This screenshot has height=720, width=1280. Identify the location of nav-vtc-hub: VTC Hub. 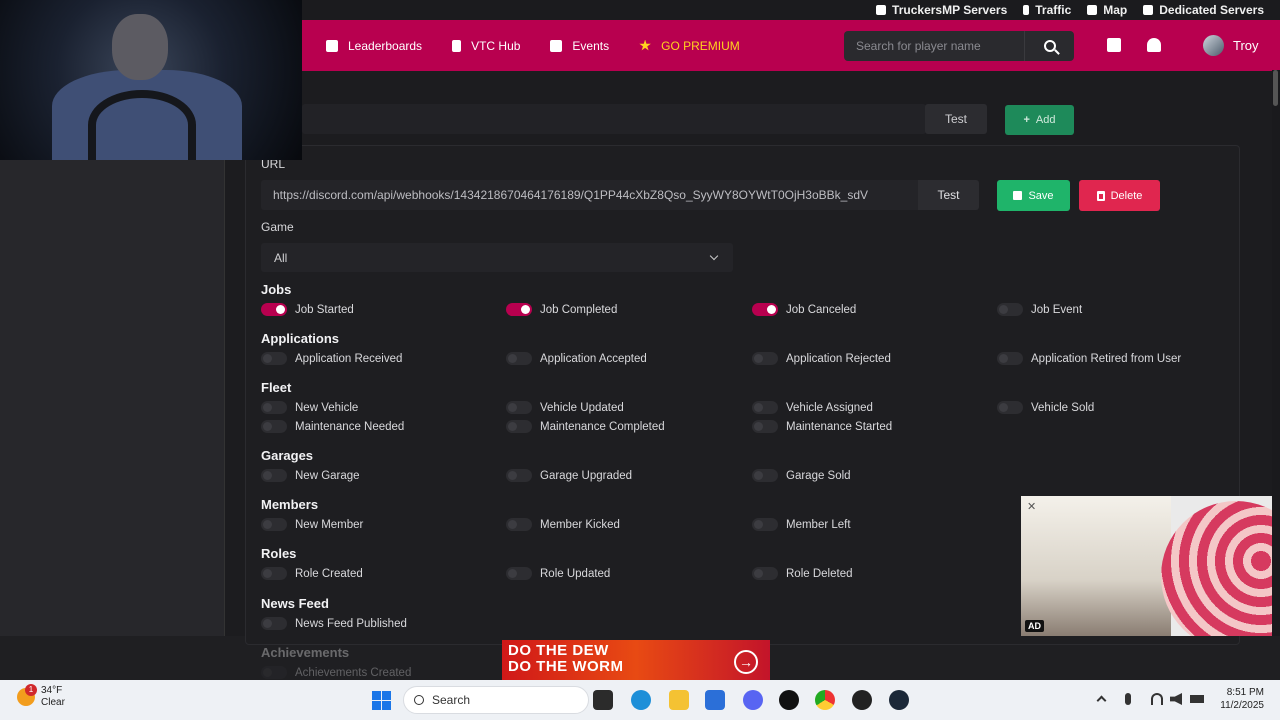
(486, 46).